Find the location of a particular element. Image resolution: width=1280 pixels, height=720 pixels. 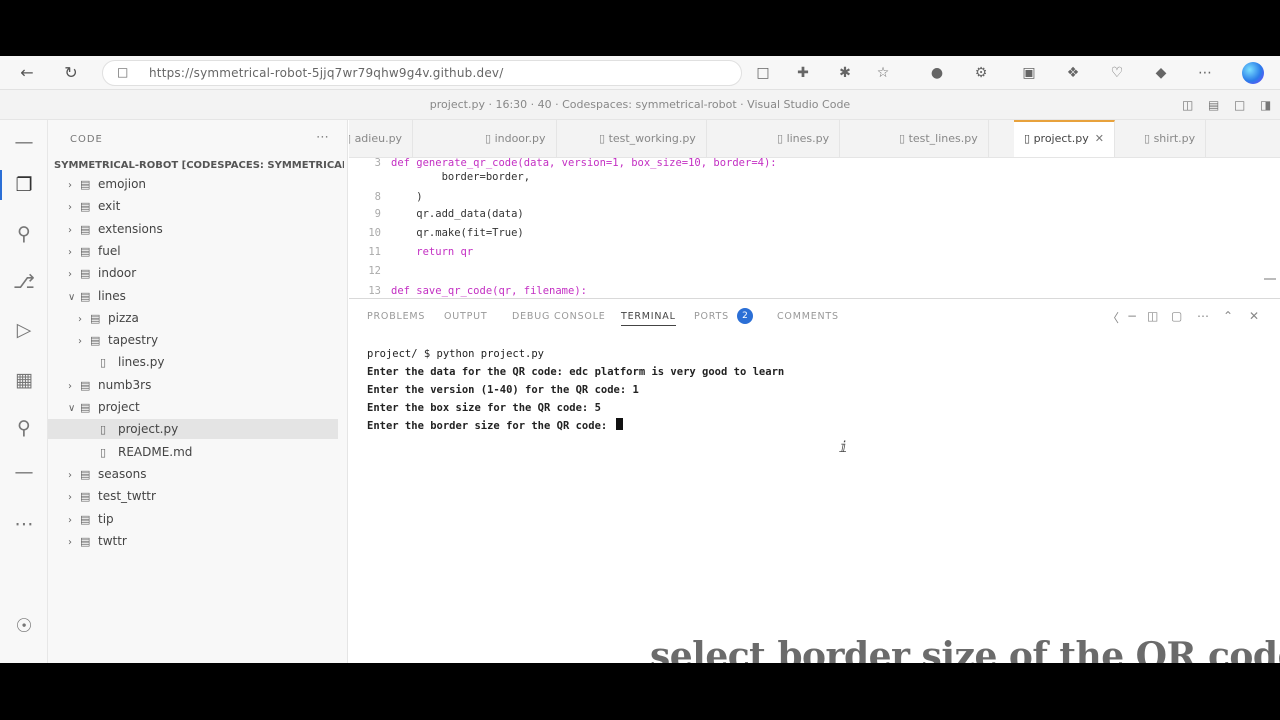

editor-tab: ▯ indoor.py is located at coordinates (516, 138).